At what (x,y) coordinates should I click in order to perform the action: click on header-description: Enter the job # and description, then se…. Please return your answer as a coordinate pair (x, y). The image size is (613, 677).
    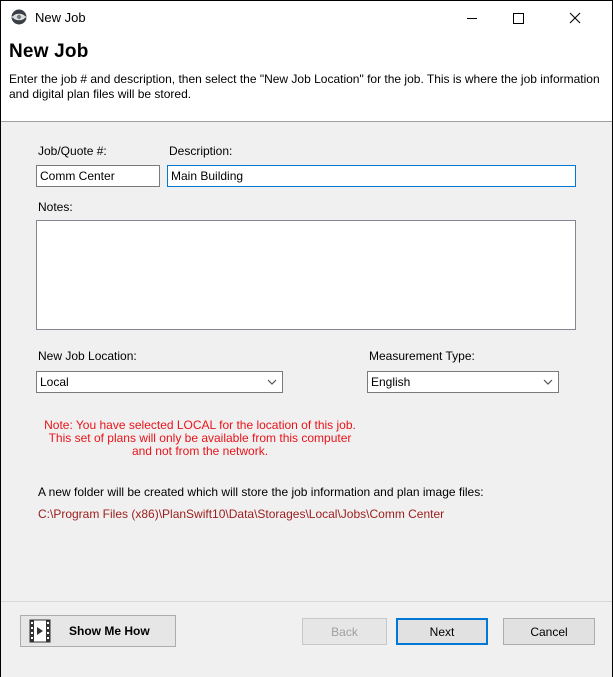
    Looking at the image, I should click on (304, 86).